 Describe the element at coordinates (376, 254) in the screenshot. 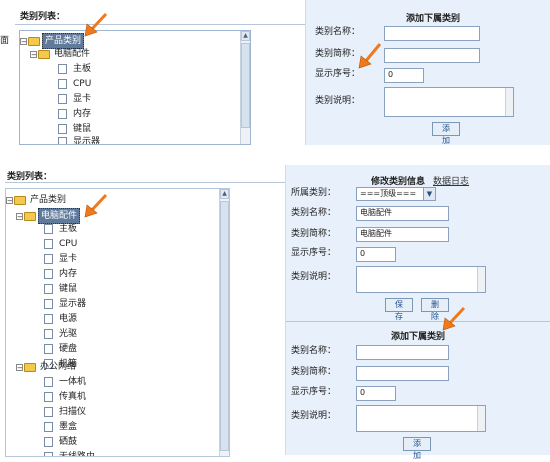

I see `edit-order-input: 0` at that location.